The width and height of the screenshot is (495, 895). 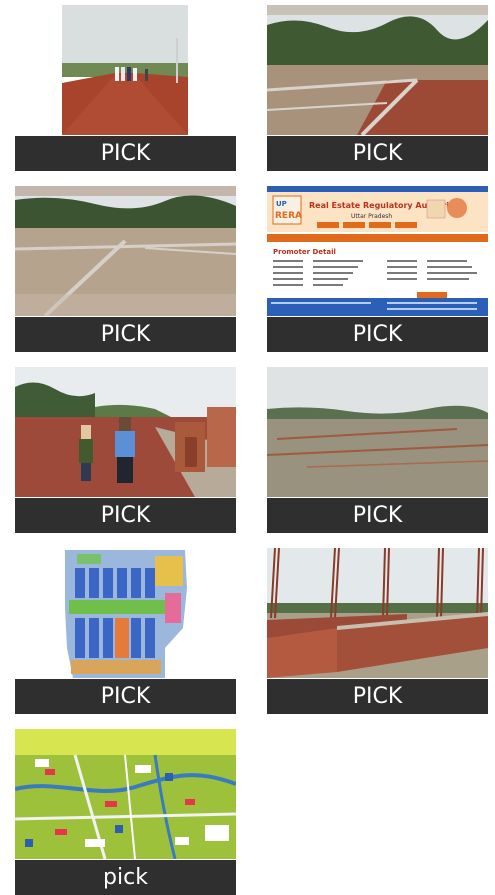 I want to click on gallery-tile-3: PICK, so click(x=125, y=269).